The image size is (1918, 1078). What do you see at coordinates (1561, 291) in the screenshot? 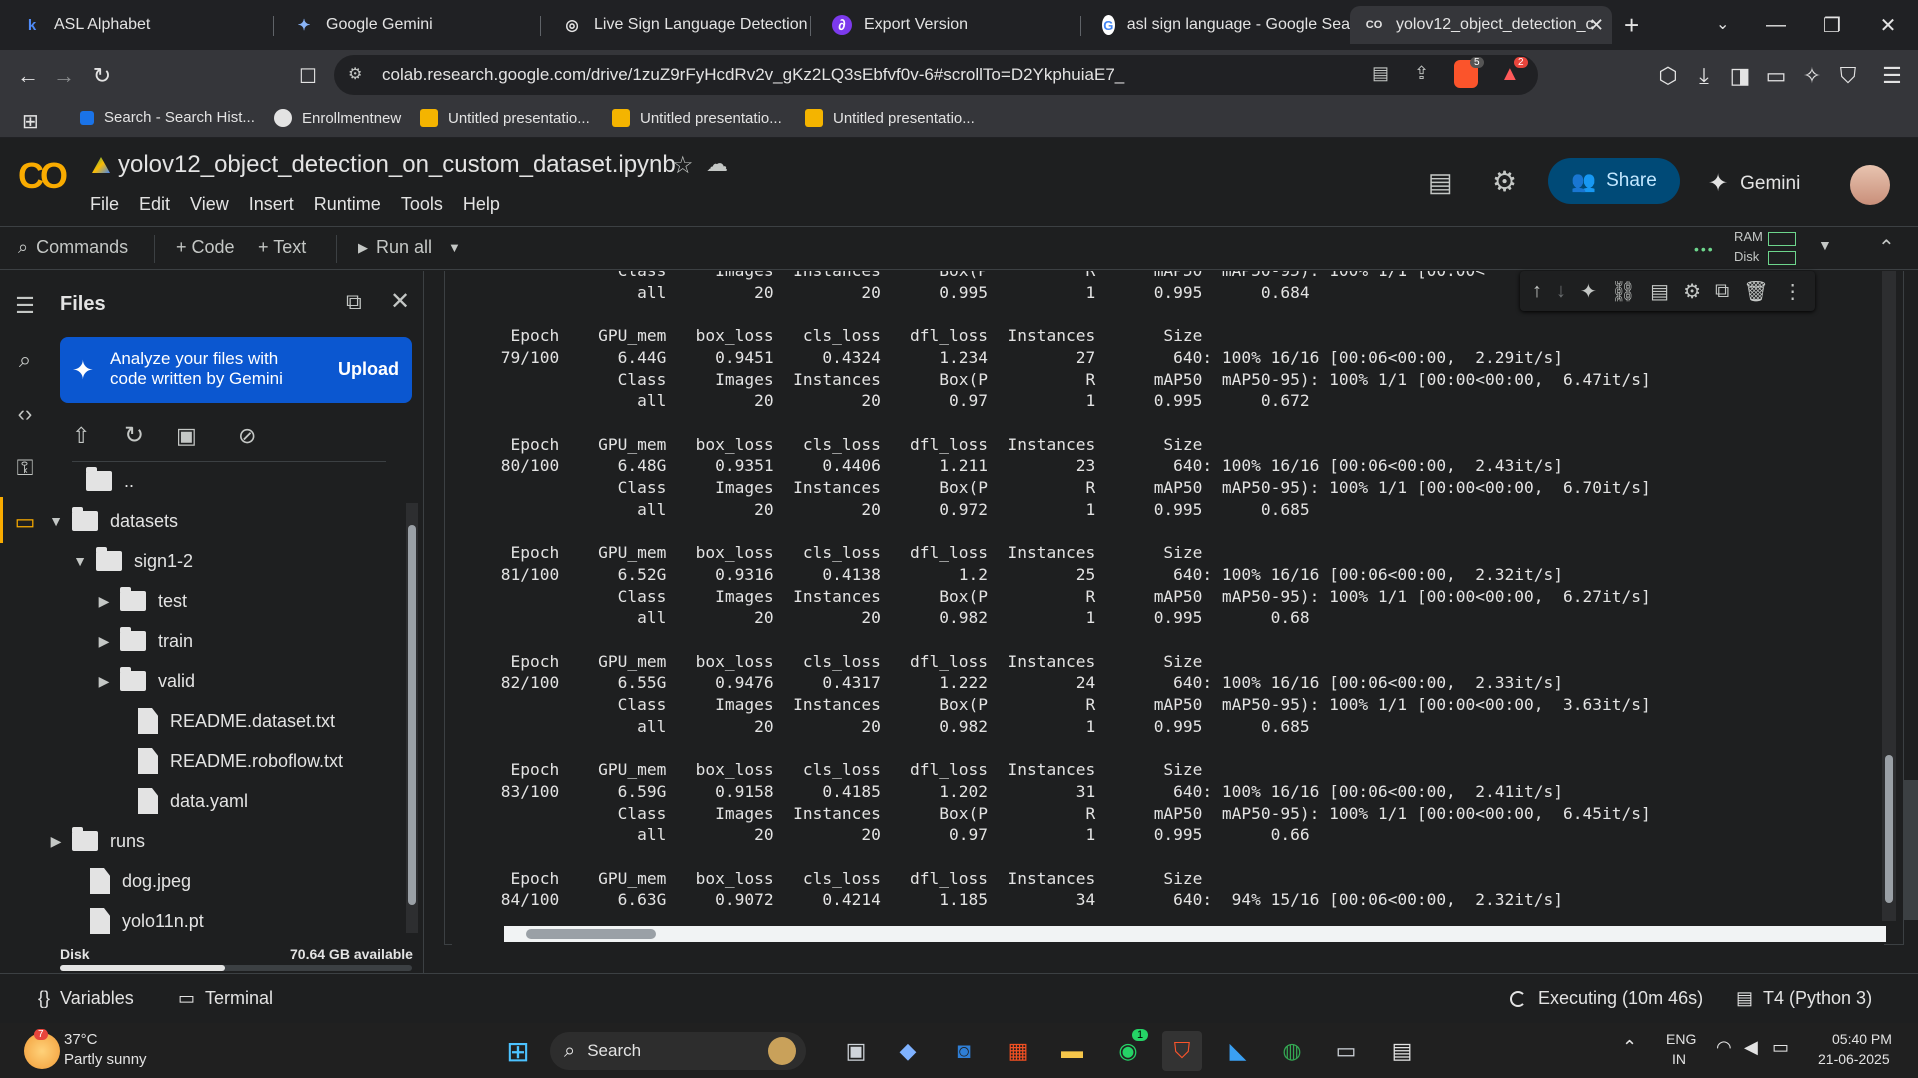
I see `move-down-icon: ↓` at bounding box center [1561, 291].